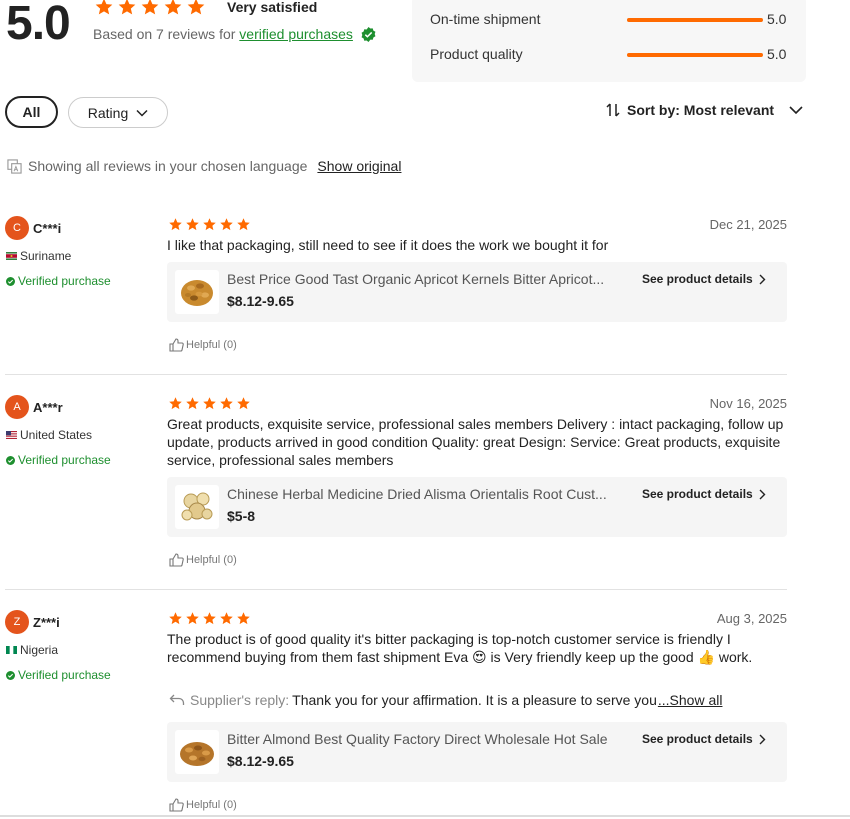 The image size is (850, 819). What do you see at coordinates (485, 19) in the screenshot?
I see `metric-label: On-time shipment` at bounding box center [485, 19].